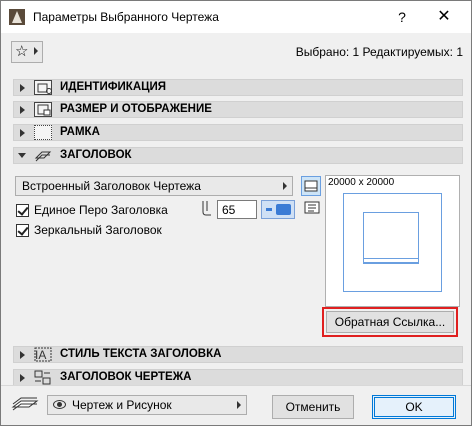  What do you see at coordinates (17, 17) in the screenshot?
I see `archicad-app-icon` at bounding box center [17, 17].